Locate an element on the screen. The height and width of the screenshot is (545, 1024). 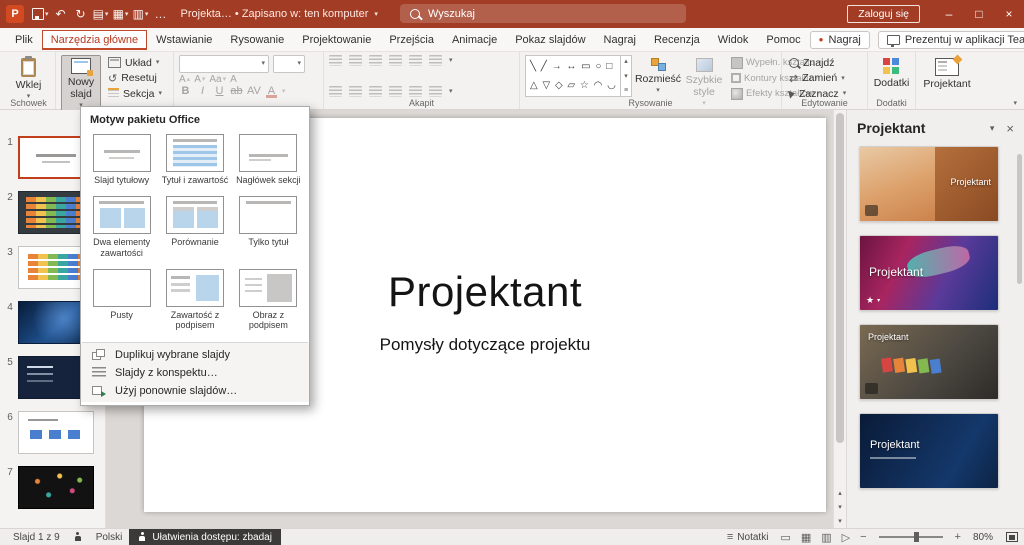
accessibility-person-icon is located at coordinates (78, 537).